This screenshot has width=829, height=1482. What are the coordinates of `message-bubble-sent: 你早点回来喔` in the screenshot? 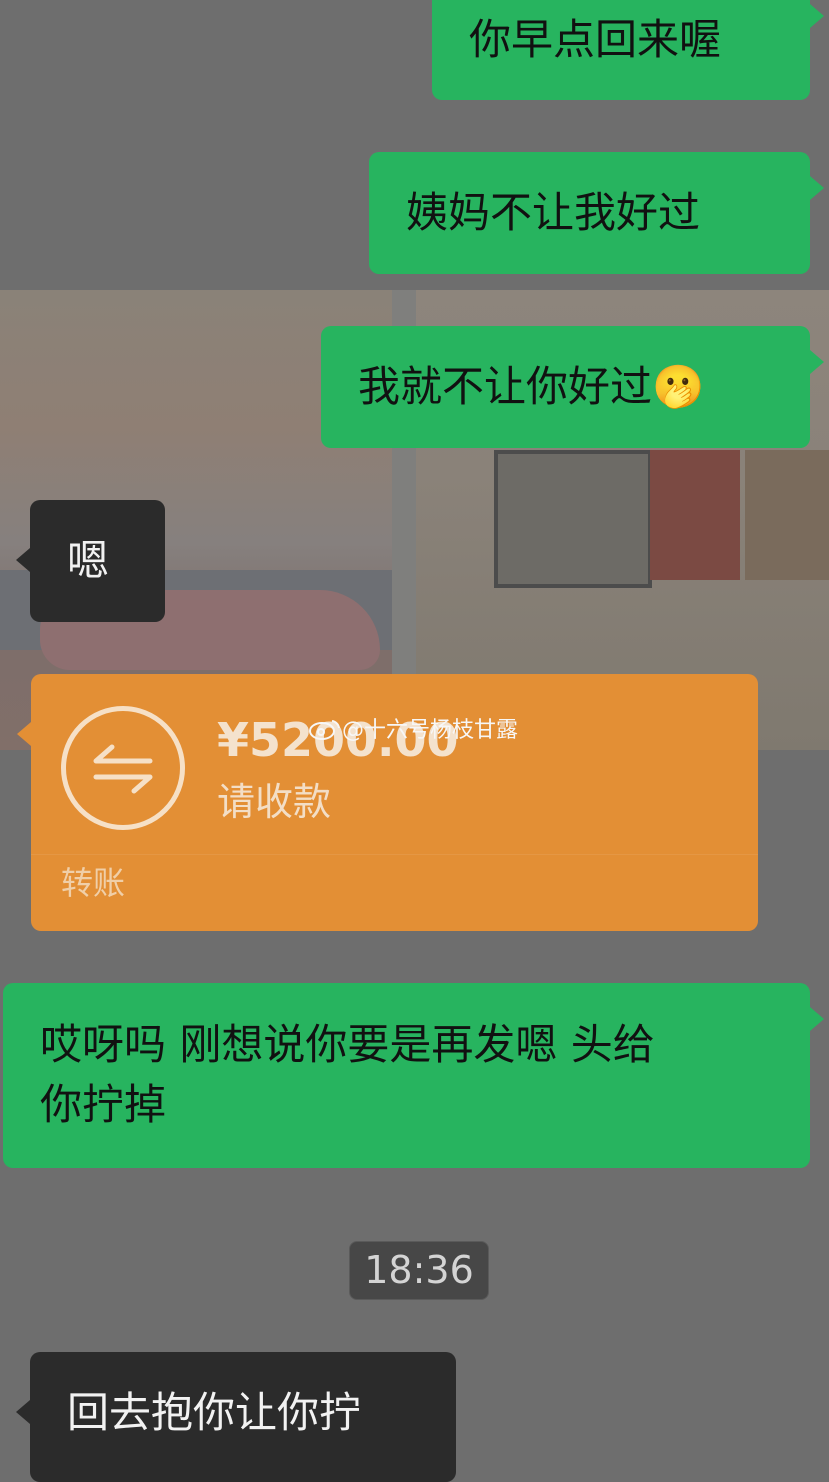 It's located at (628, 50).